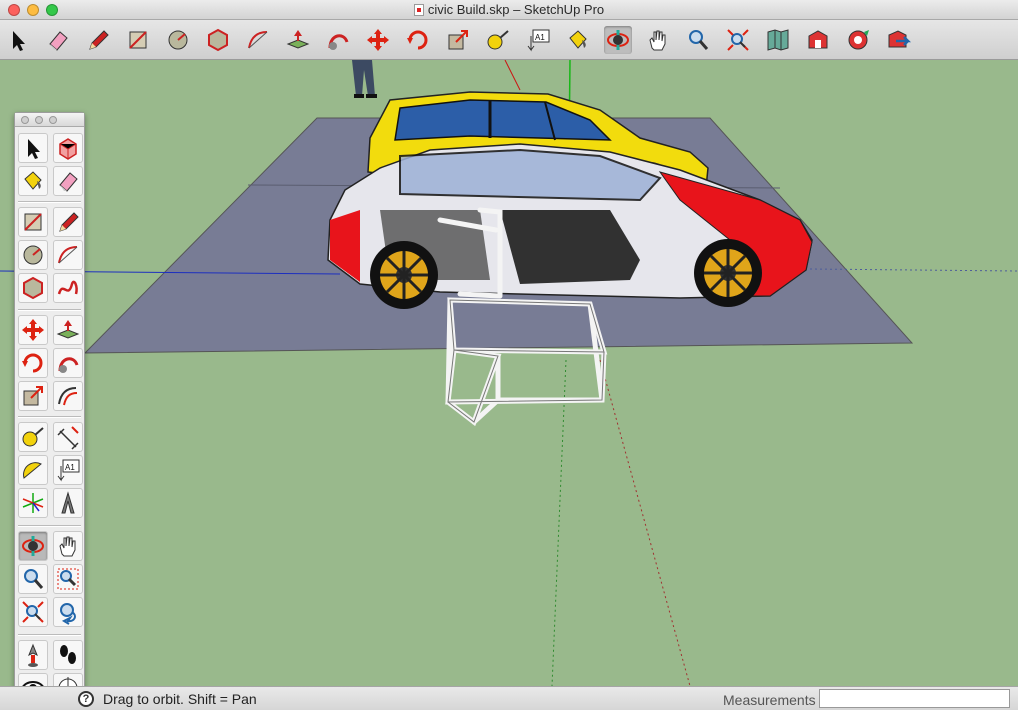  I want to click on palette-circle-button, so click(33, 255).